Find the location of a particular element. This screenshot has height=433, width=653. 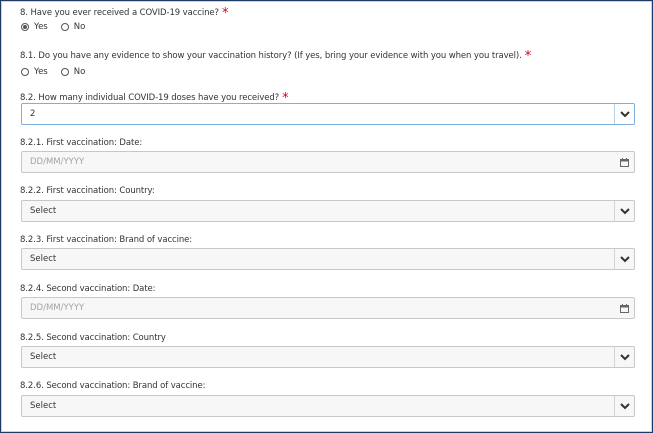

first-vaccination-country-label: 8.2.2. First vaccination: Country: is located at coordinates (87, 191).